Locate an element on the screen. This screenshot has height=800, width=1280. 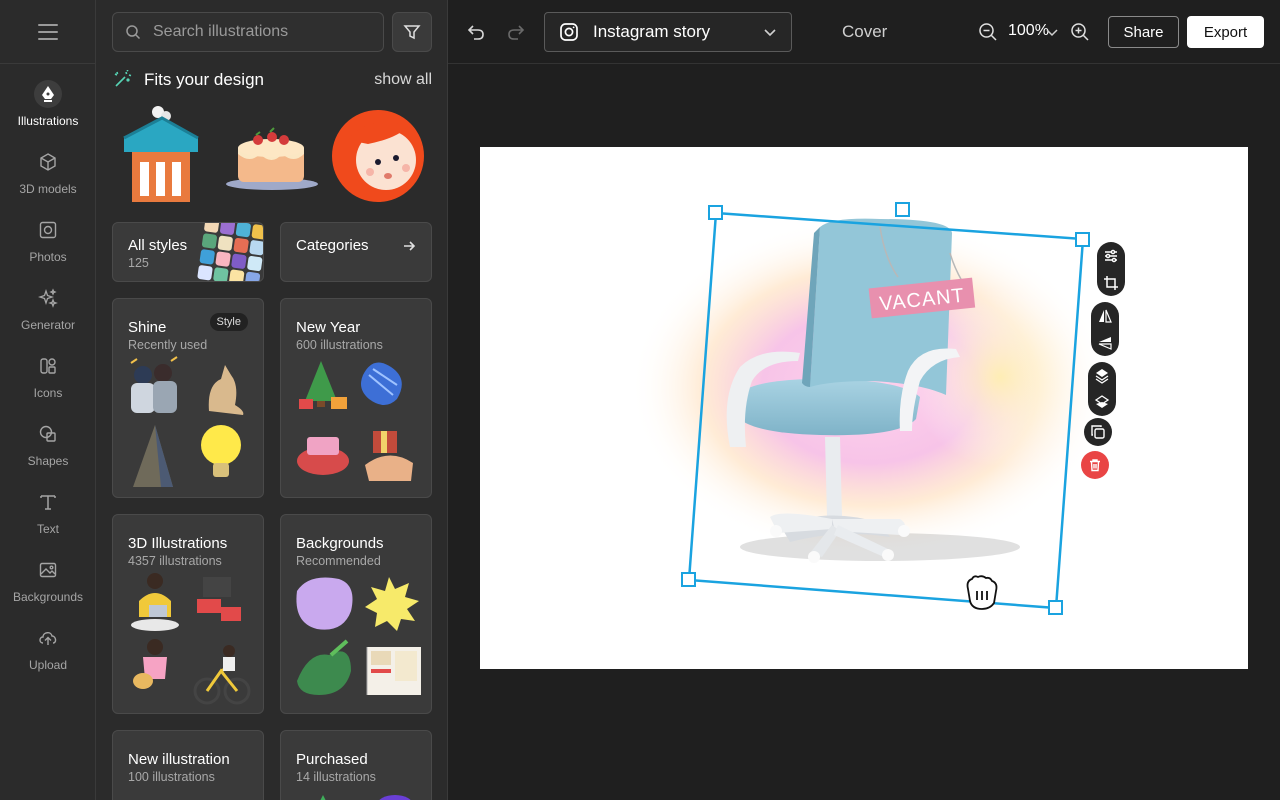
delete-button is located at coordinates (1095, 465).